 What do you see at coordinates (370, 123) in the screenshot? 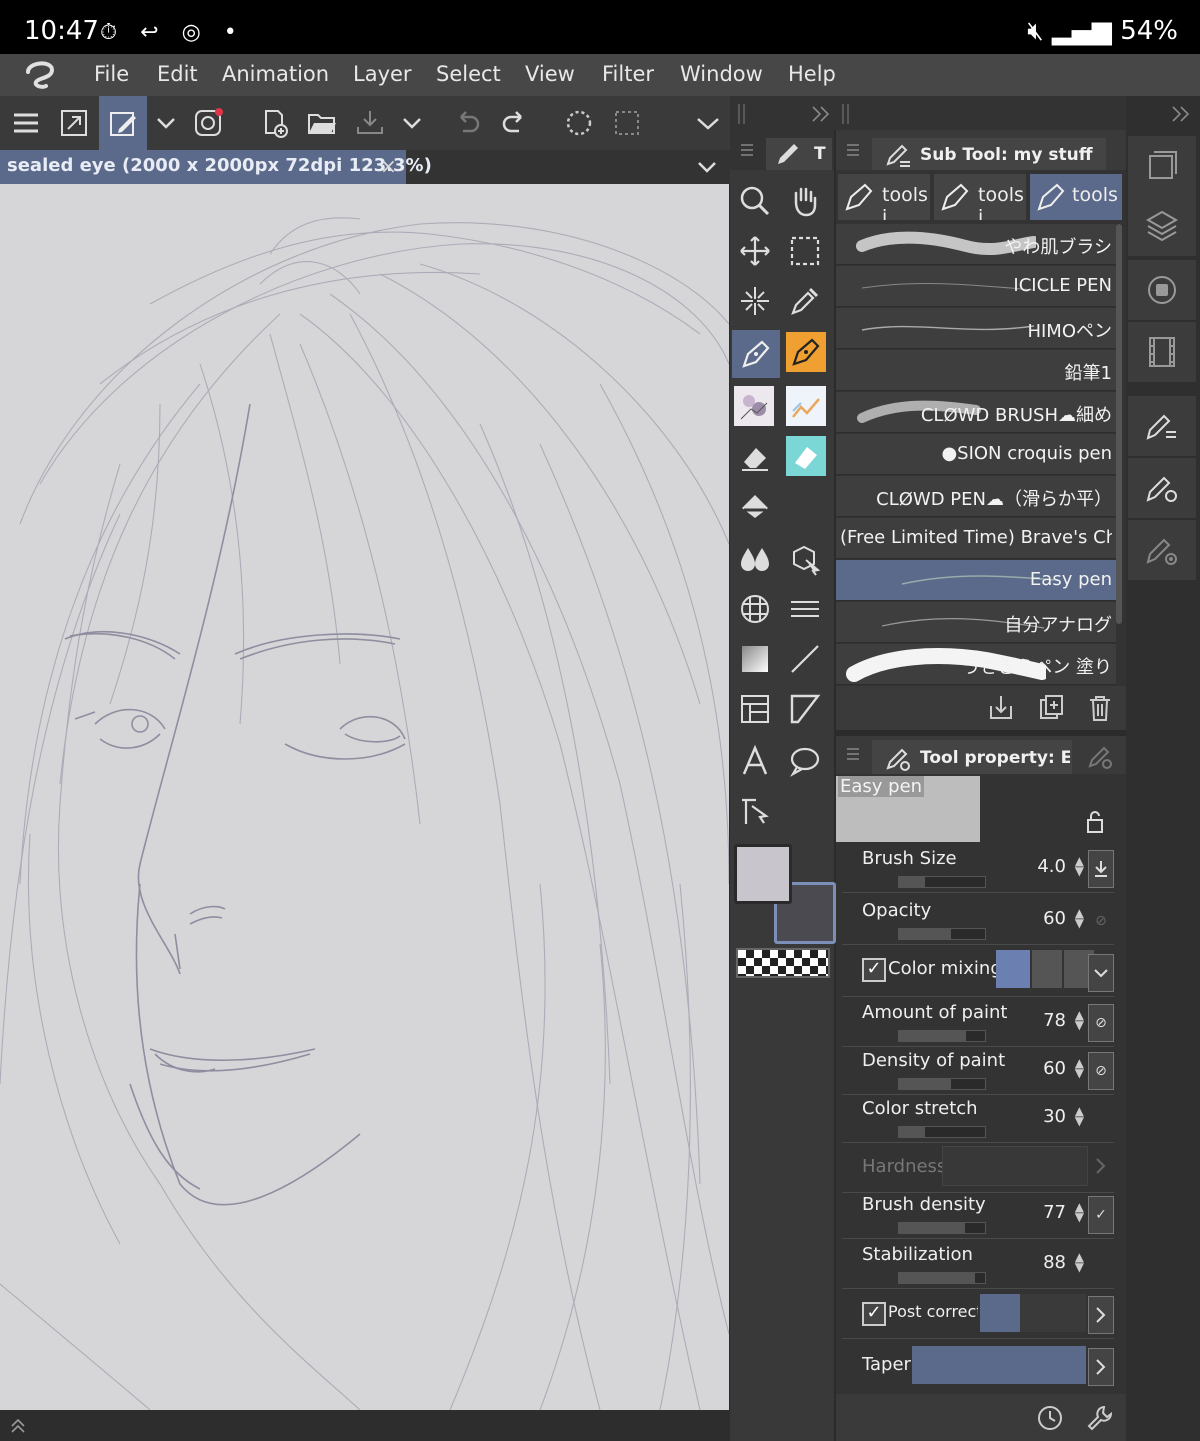
I see `save-button` at bounding box center [370, 123].